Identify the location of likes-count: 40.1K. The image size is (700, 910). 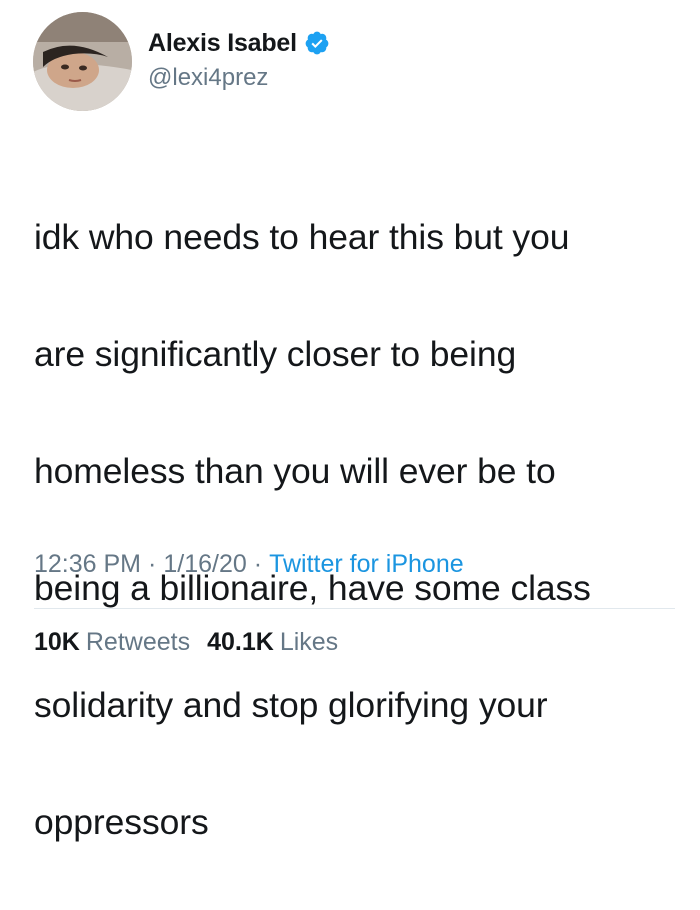
(240, 642).